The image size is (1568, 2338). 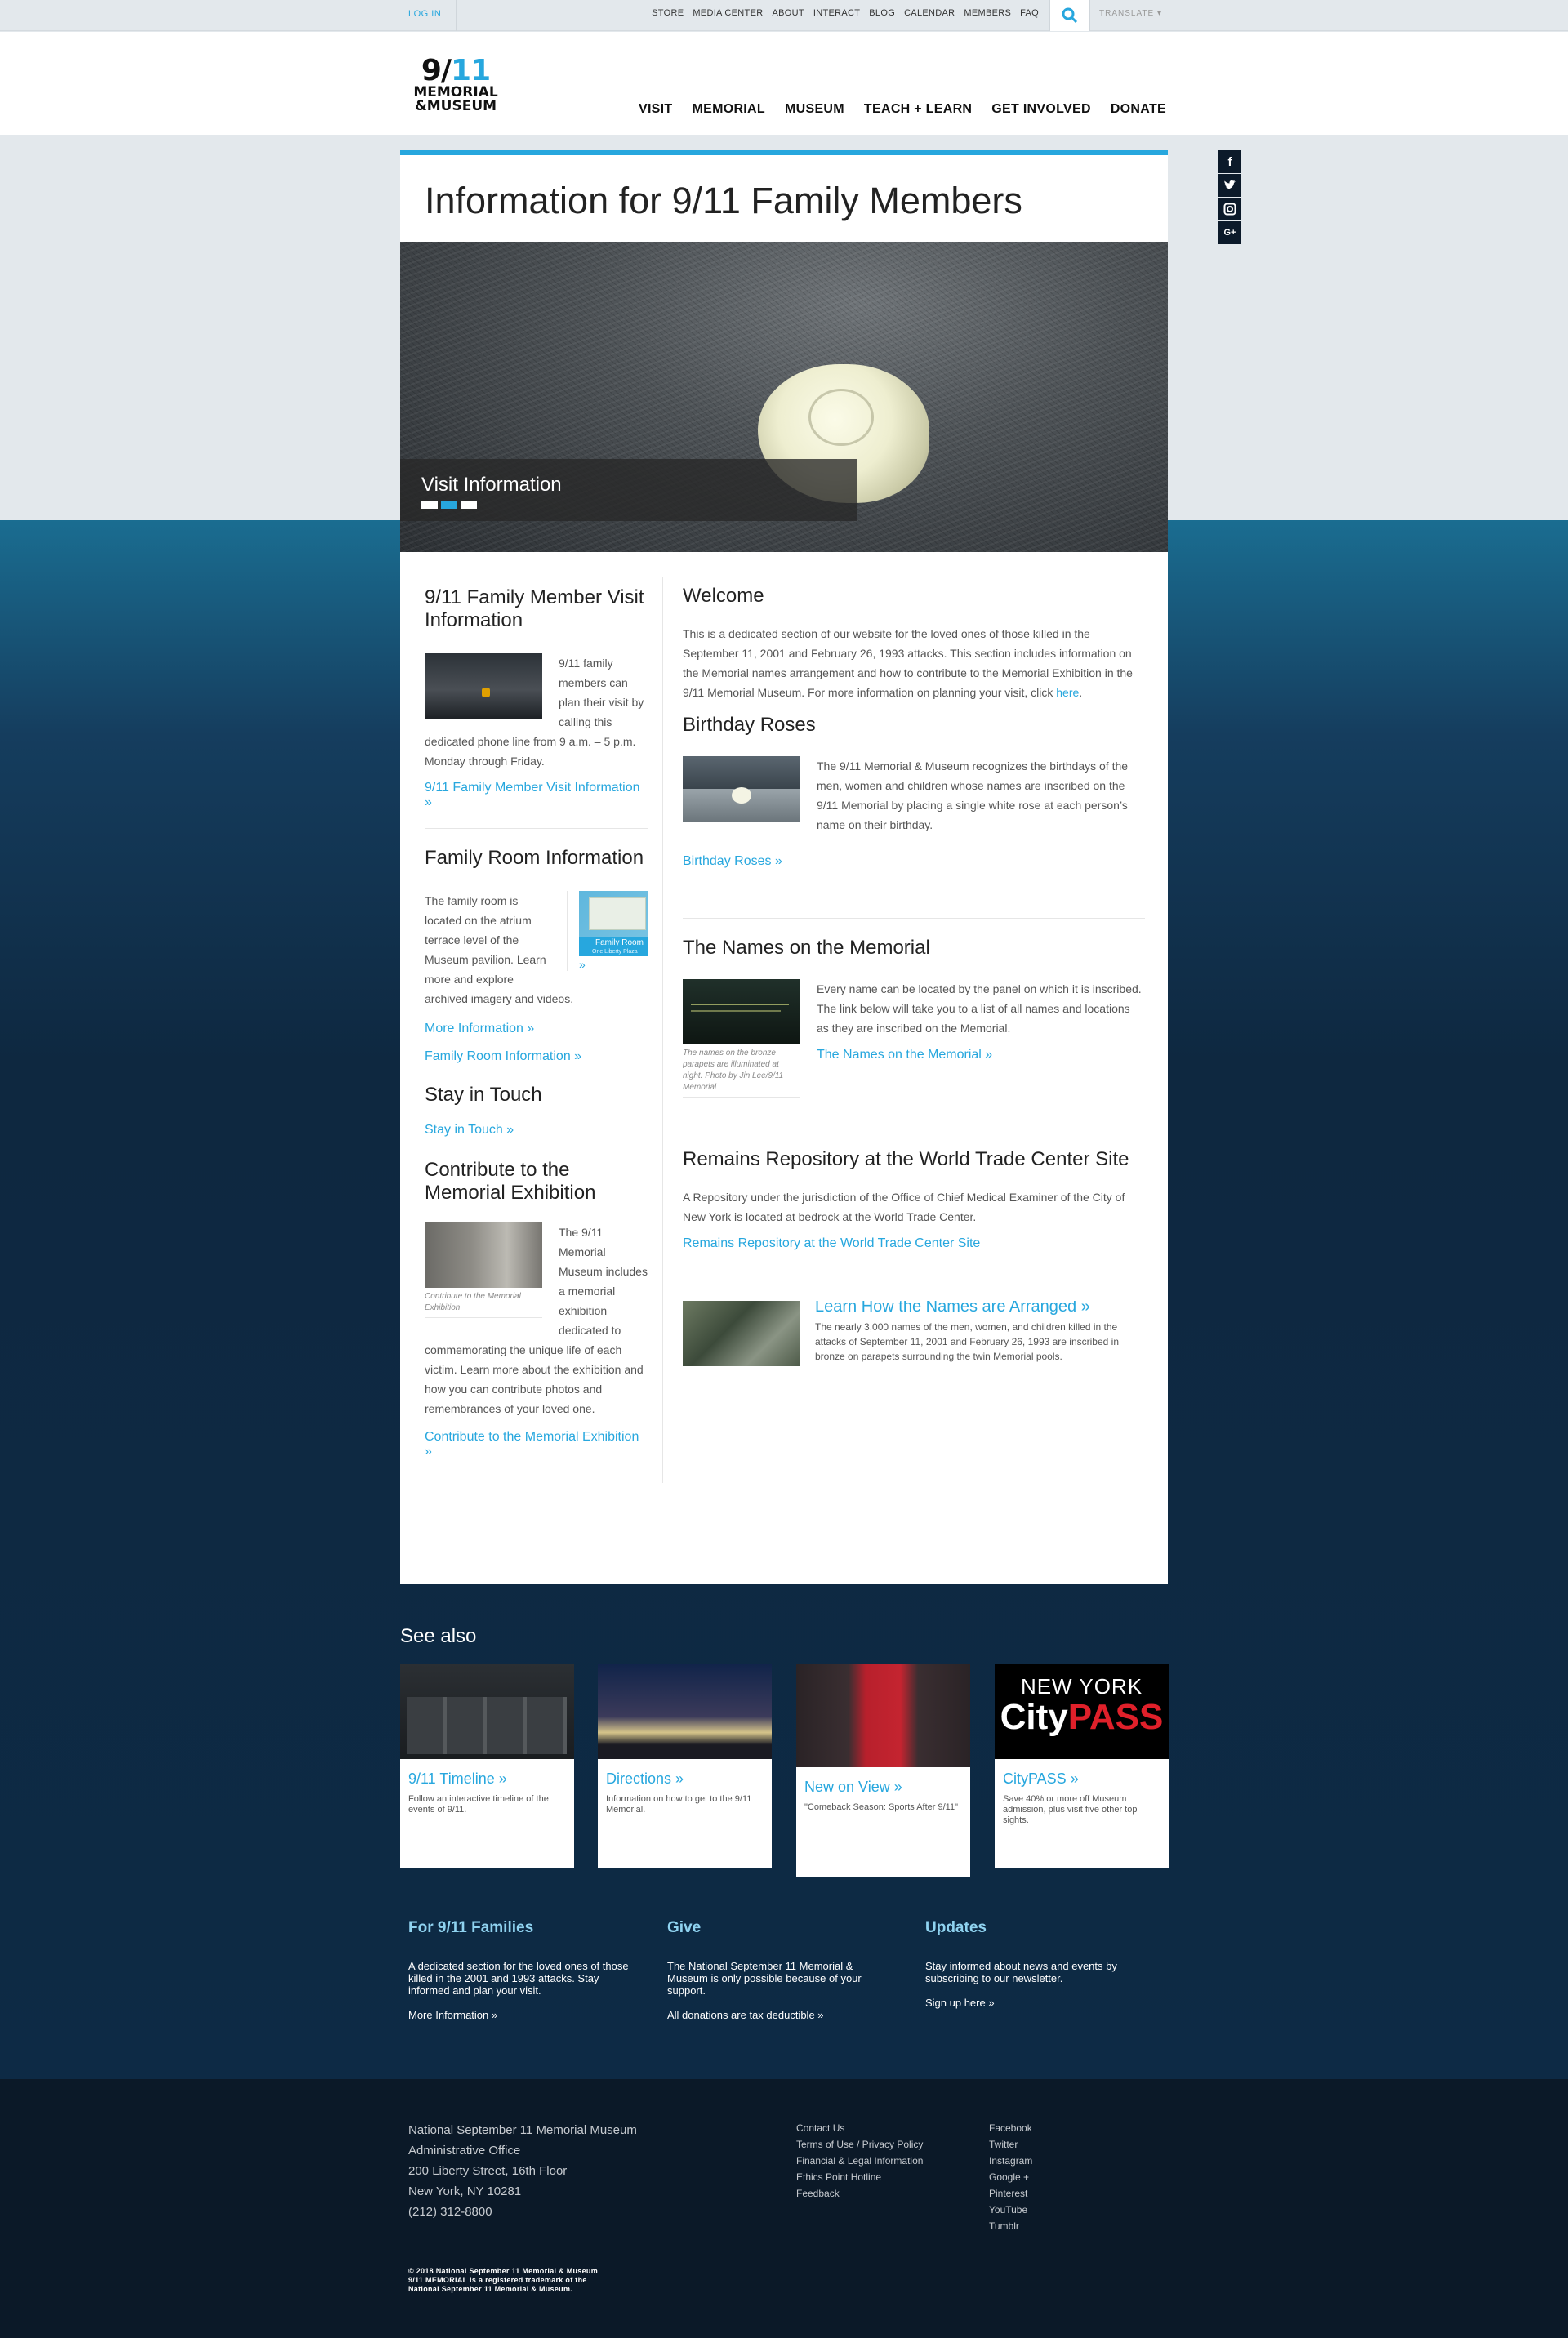 I want to click on utility-link-calendar: CALENDAR, so click(x=929, y=15).